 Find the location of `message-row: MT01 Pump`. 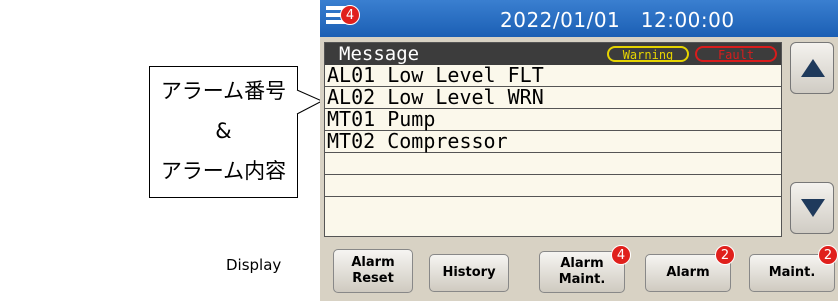

message-row: MT01 Pump is located at coordinates (553, 120).